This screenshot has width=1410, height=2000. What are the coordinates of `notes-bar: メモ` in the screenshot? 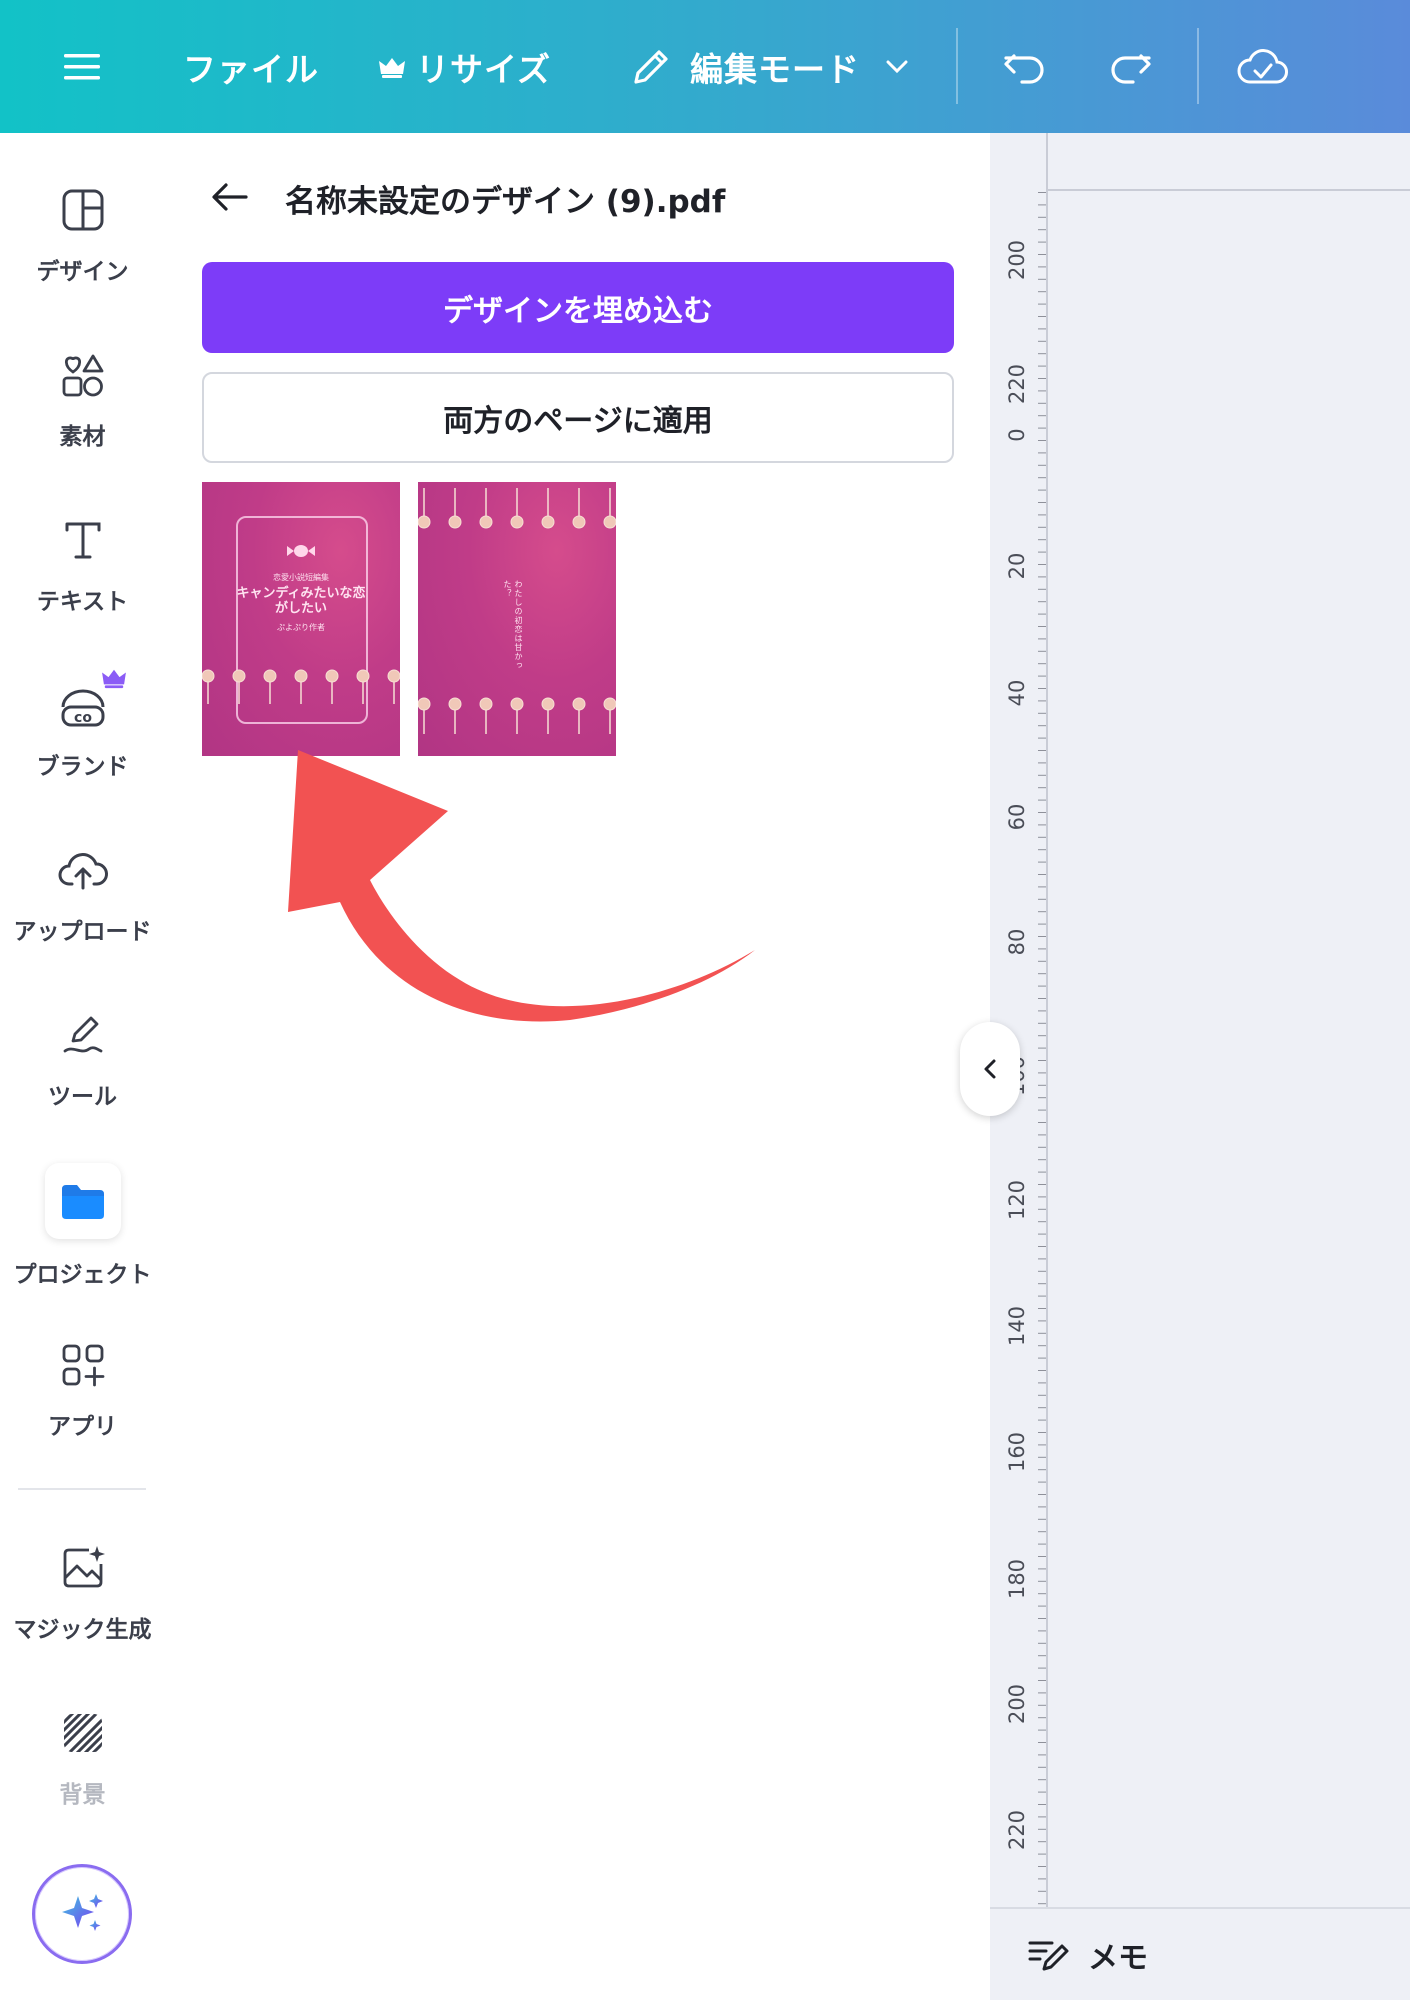 It's located at (1200, 1953).